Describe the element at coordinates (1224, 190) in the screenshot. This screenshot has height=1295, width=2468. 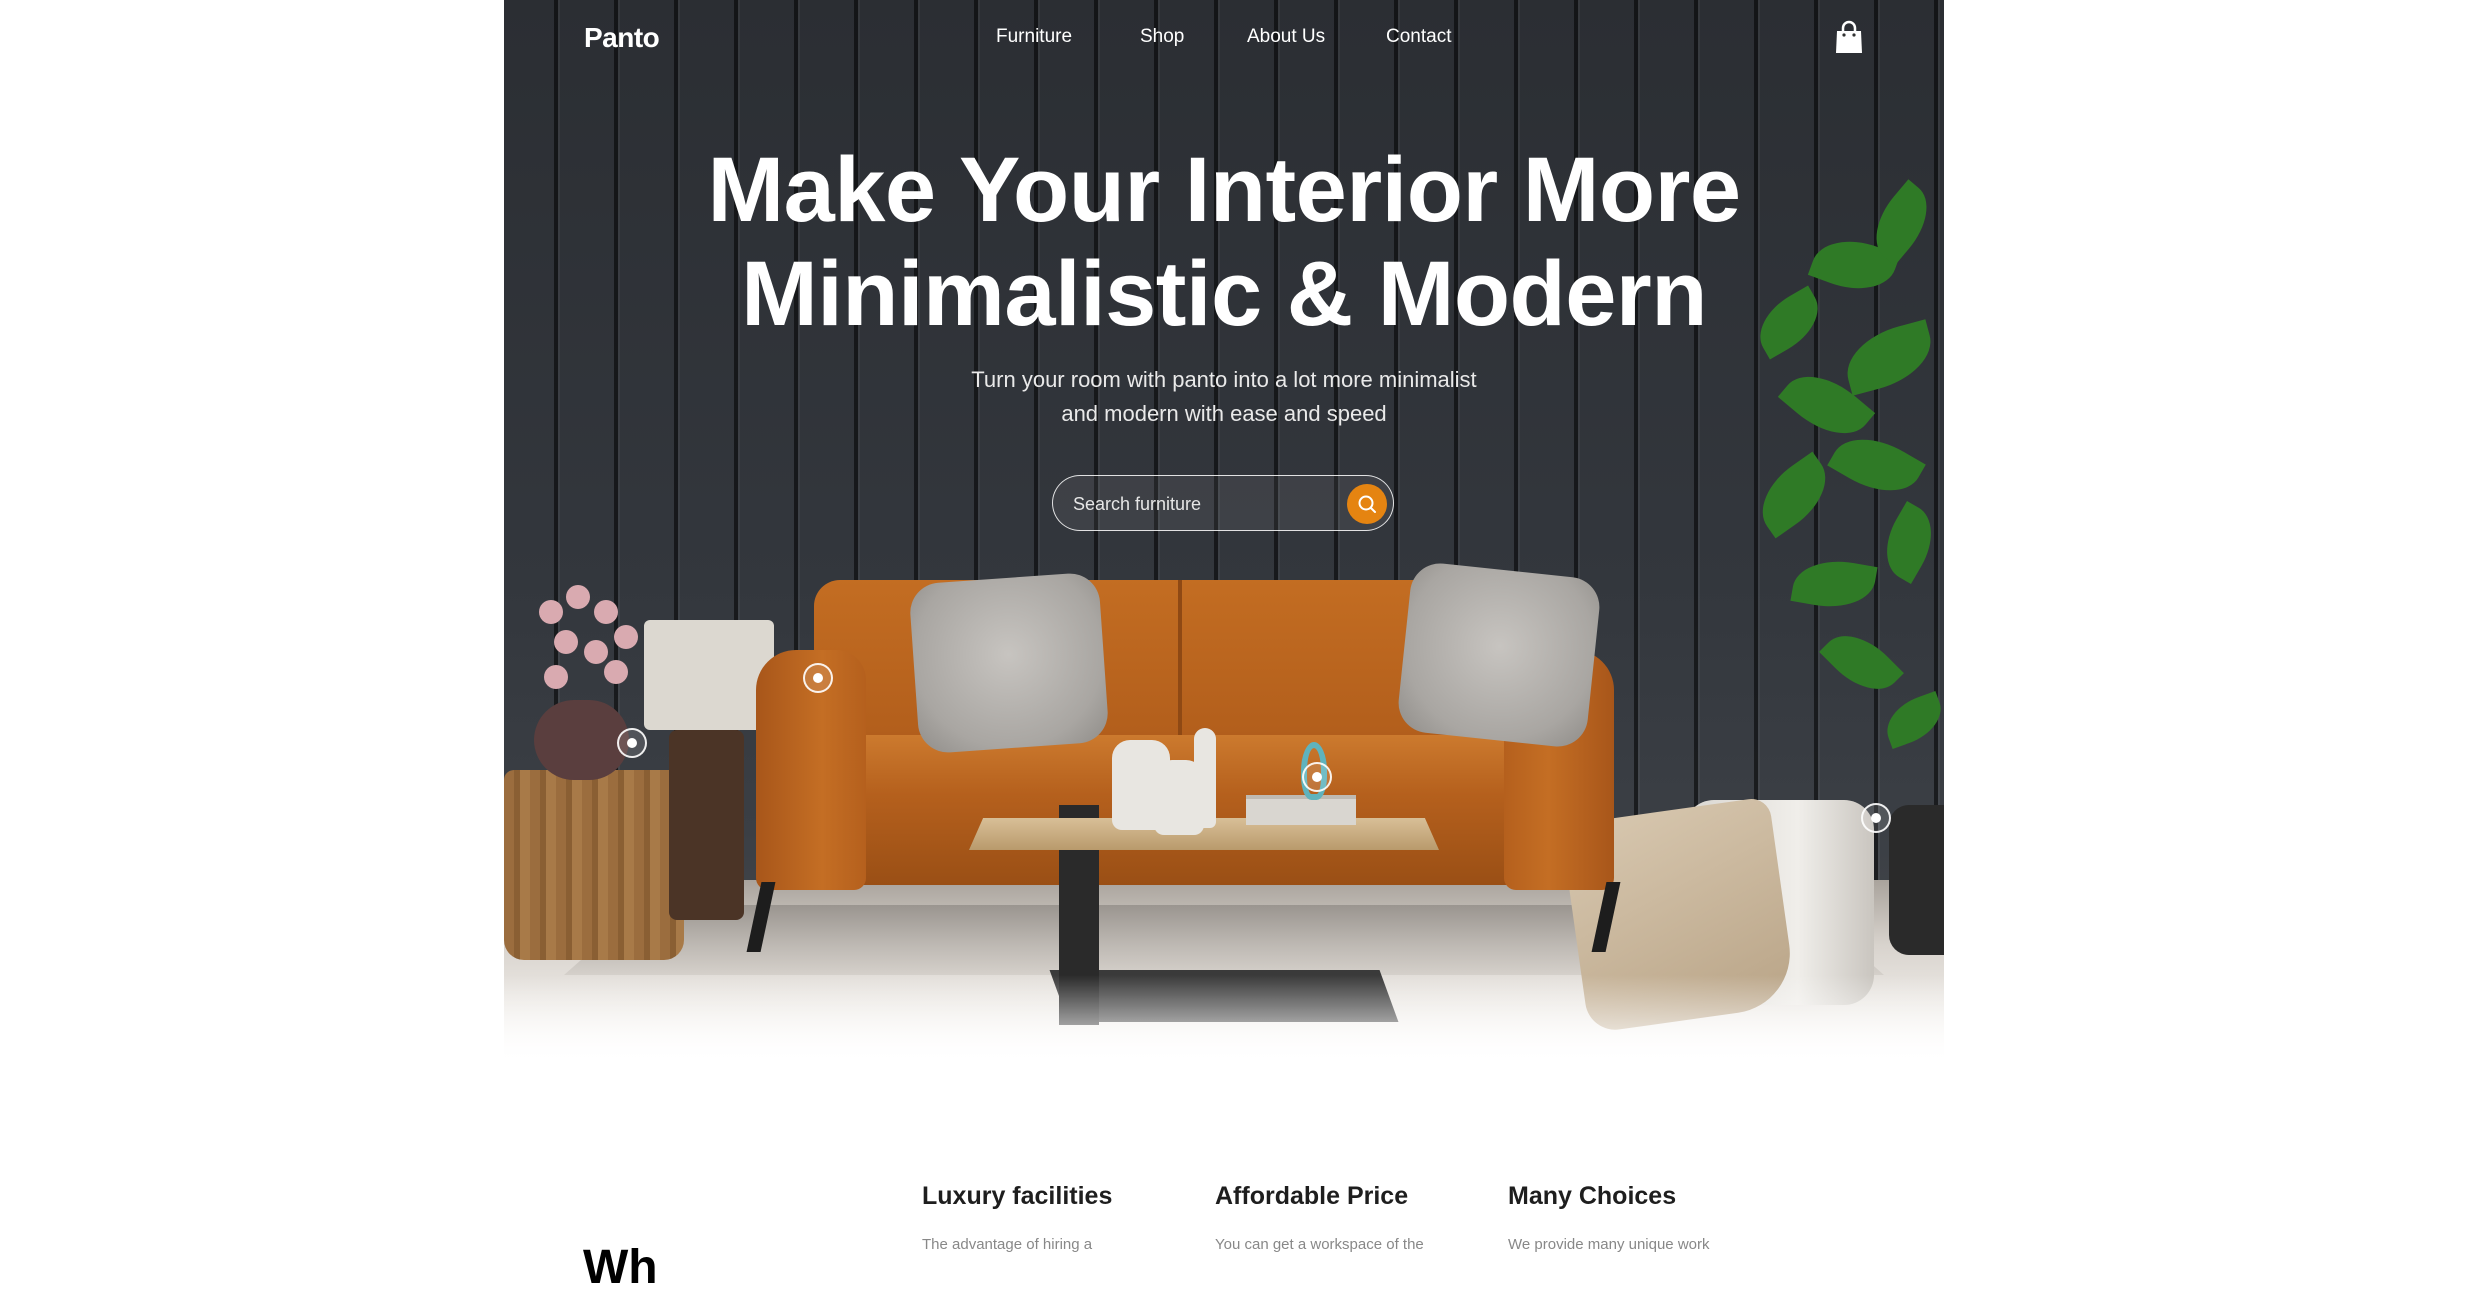
I see `hero-headline-line1: Make Your Interior More` at that location.